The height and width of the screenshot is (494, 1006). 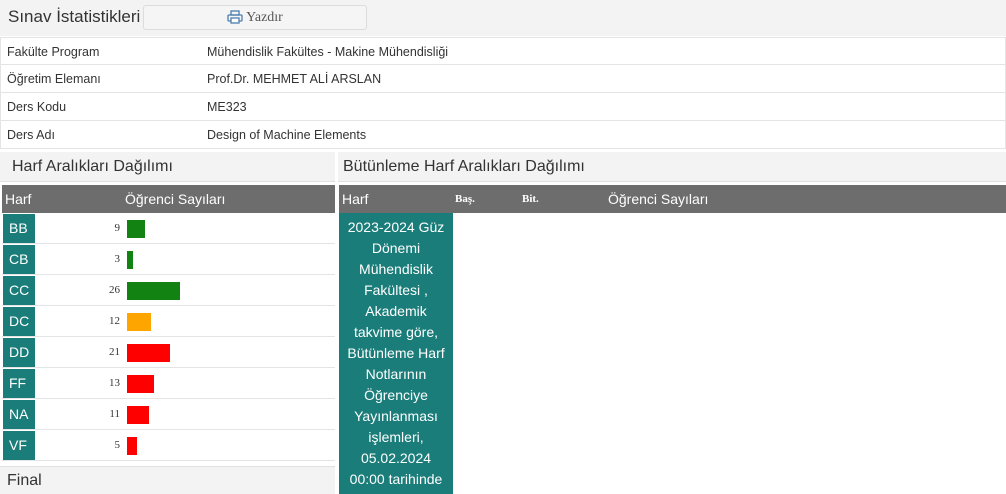 What do you see at coordinates (19, 383) in the screenshot?
I see `grade-letter: FF` at bounding box center [19, 383].